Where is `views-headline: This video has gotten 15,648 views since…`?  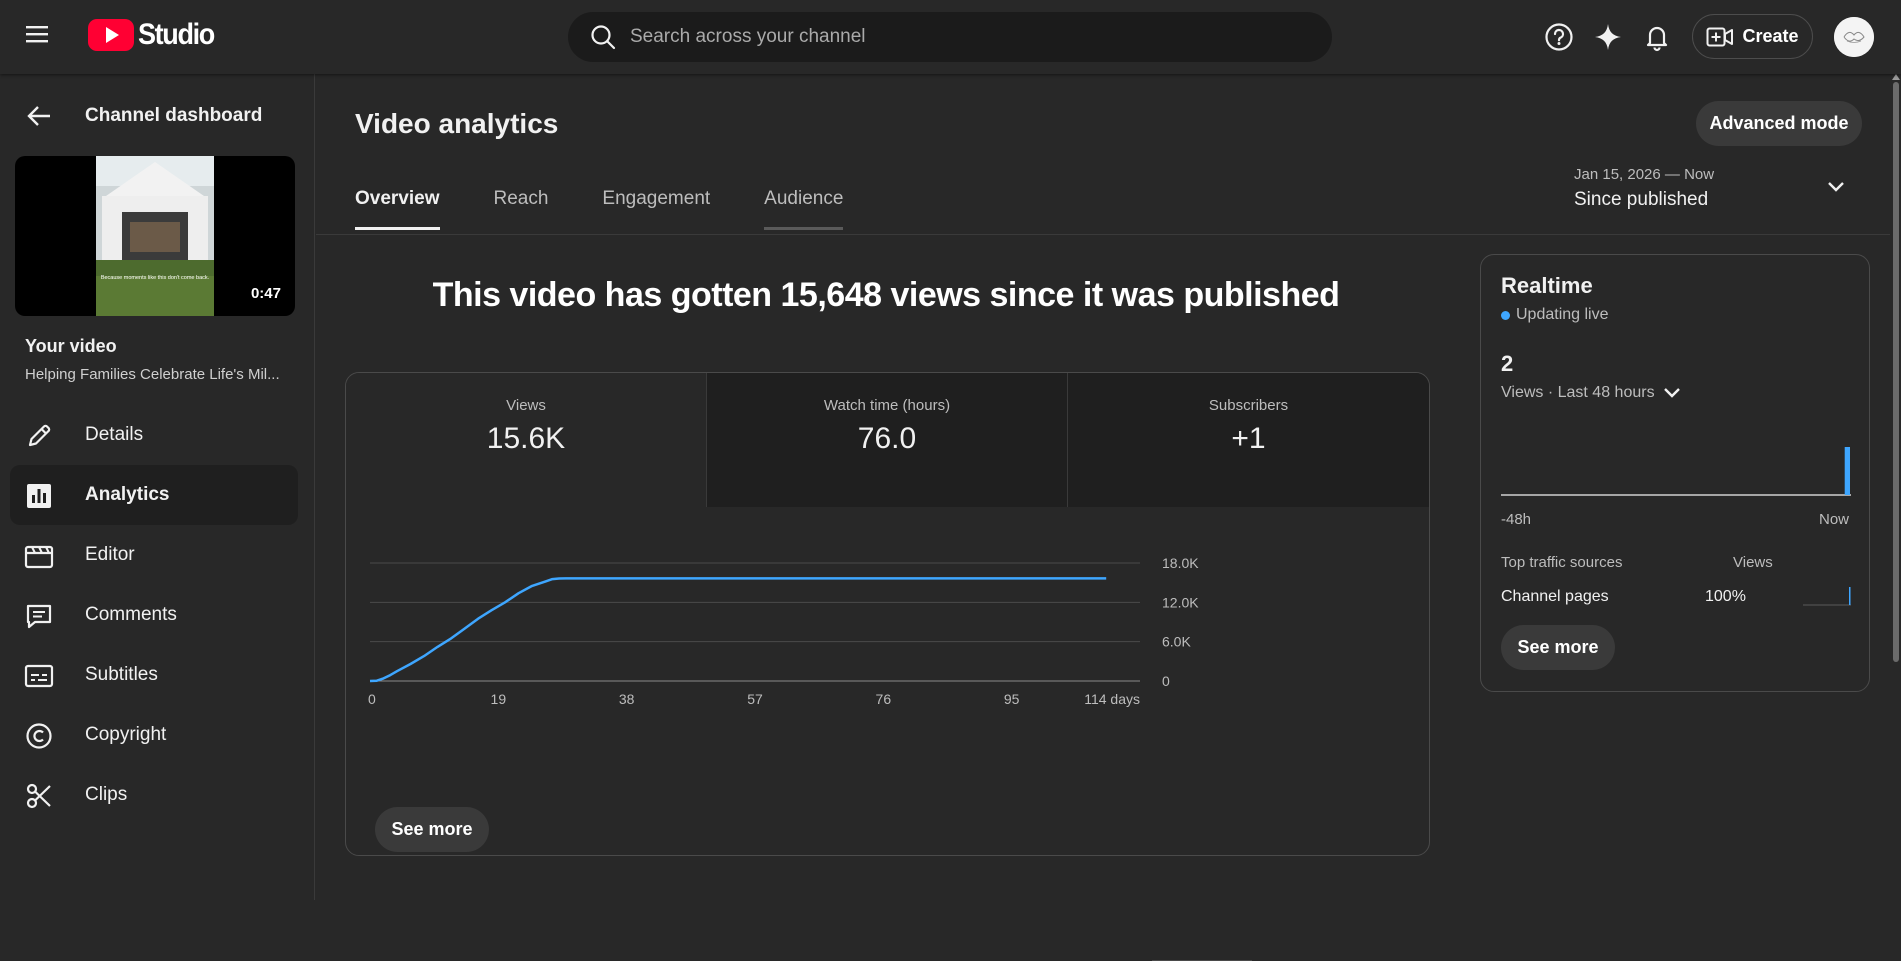 views-headline: This video has gotten 15,648 views since… is located at coordinates (886, 295).